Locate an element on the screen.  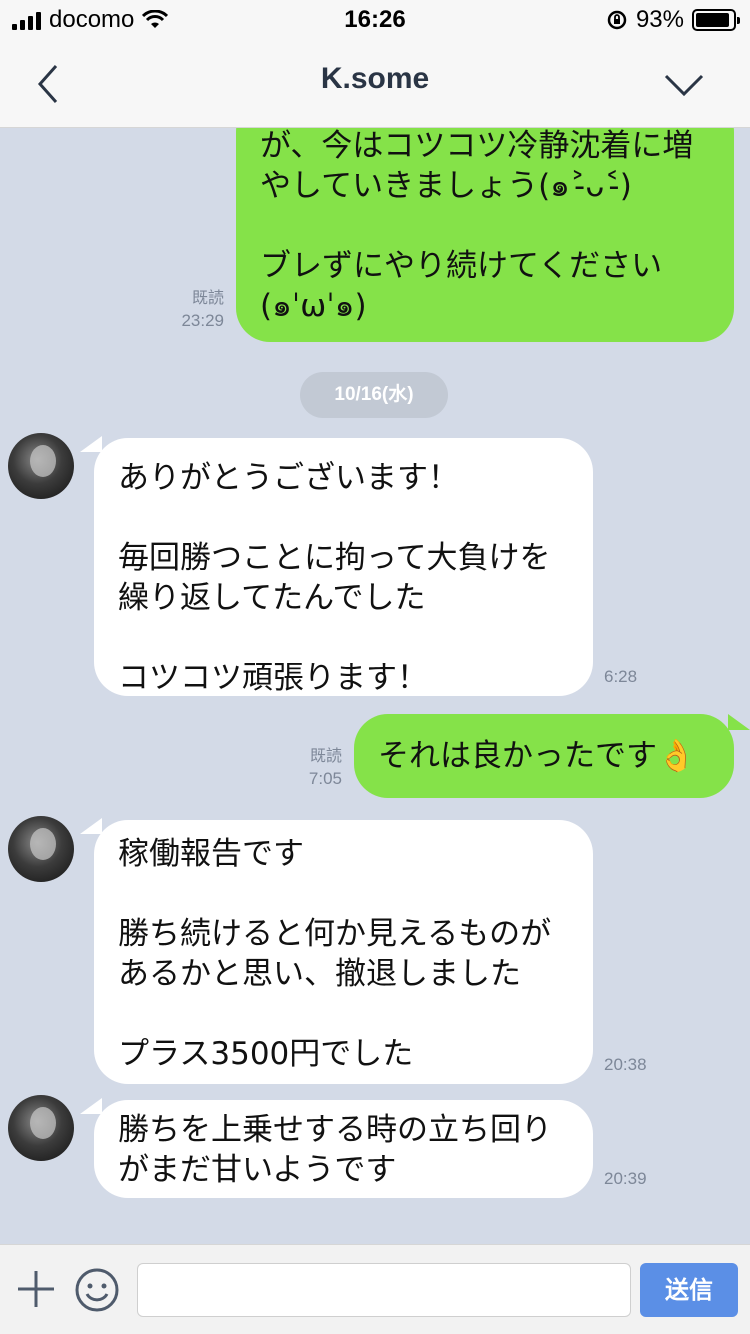
message-meta: 20:39 is located at coordinates (644, 1179).